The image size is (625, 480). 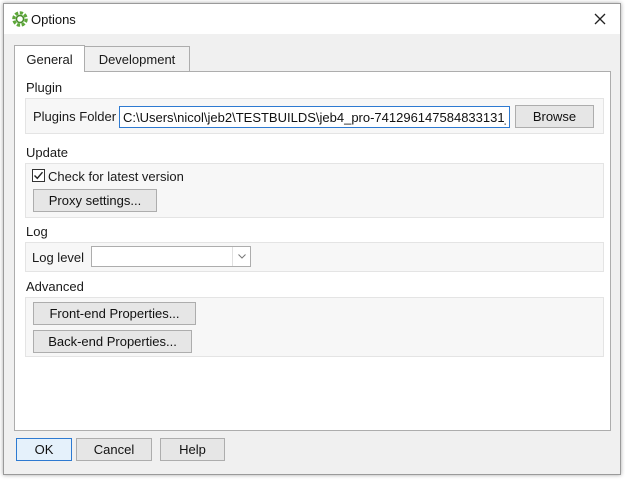 I want to click on close-button, so click(x=600, y=19).